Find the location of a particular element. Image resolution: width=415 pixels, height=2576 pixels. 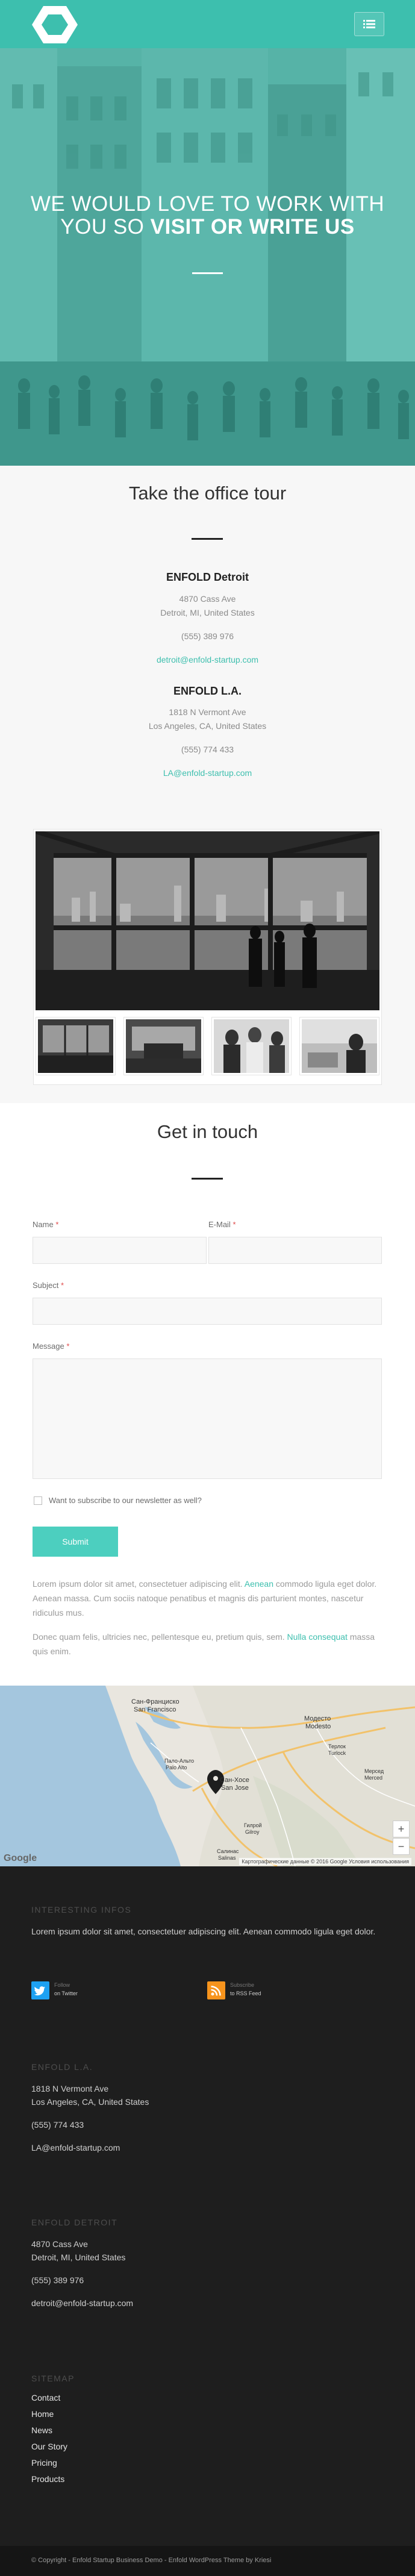

hero-title-line1: WE WOULD LOVE TO WORK WITH is located at coordinates (207, 204).